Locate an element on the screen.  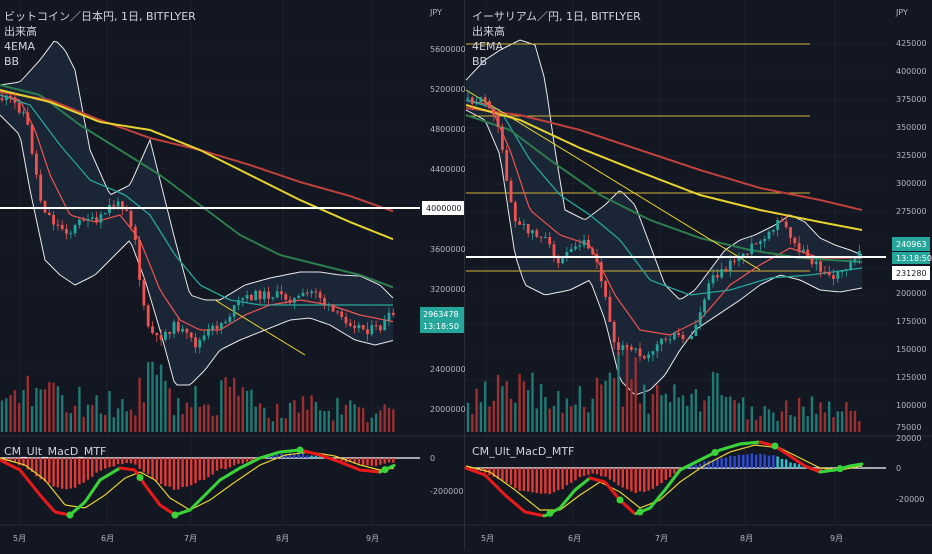
eth-macd-tick: 20000 is located at coordinates (908, 438).